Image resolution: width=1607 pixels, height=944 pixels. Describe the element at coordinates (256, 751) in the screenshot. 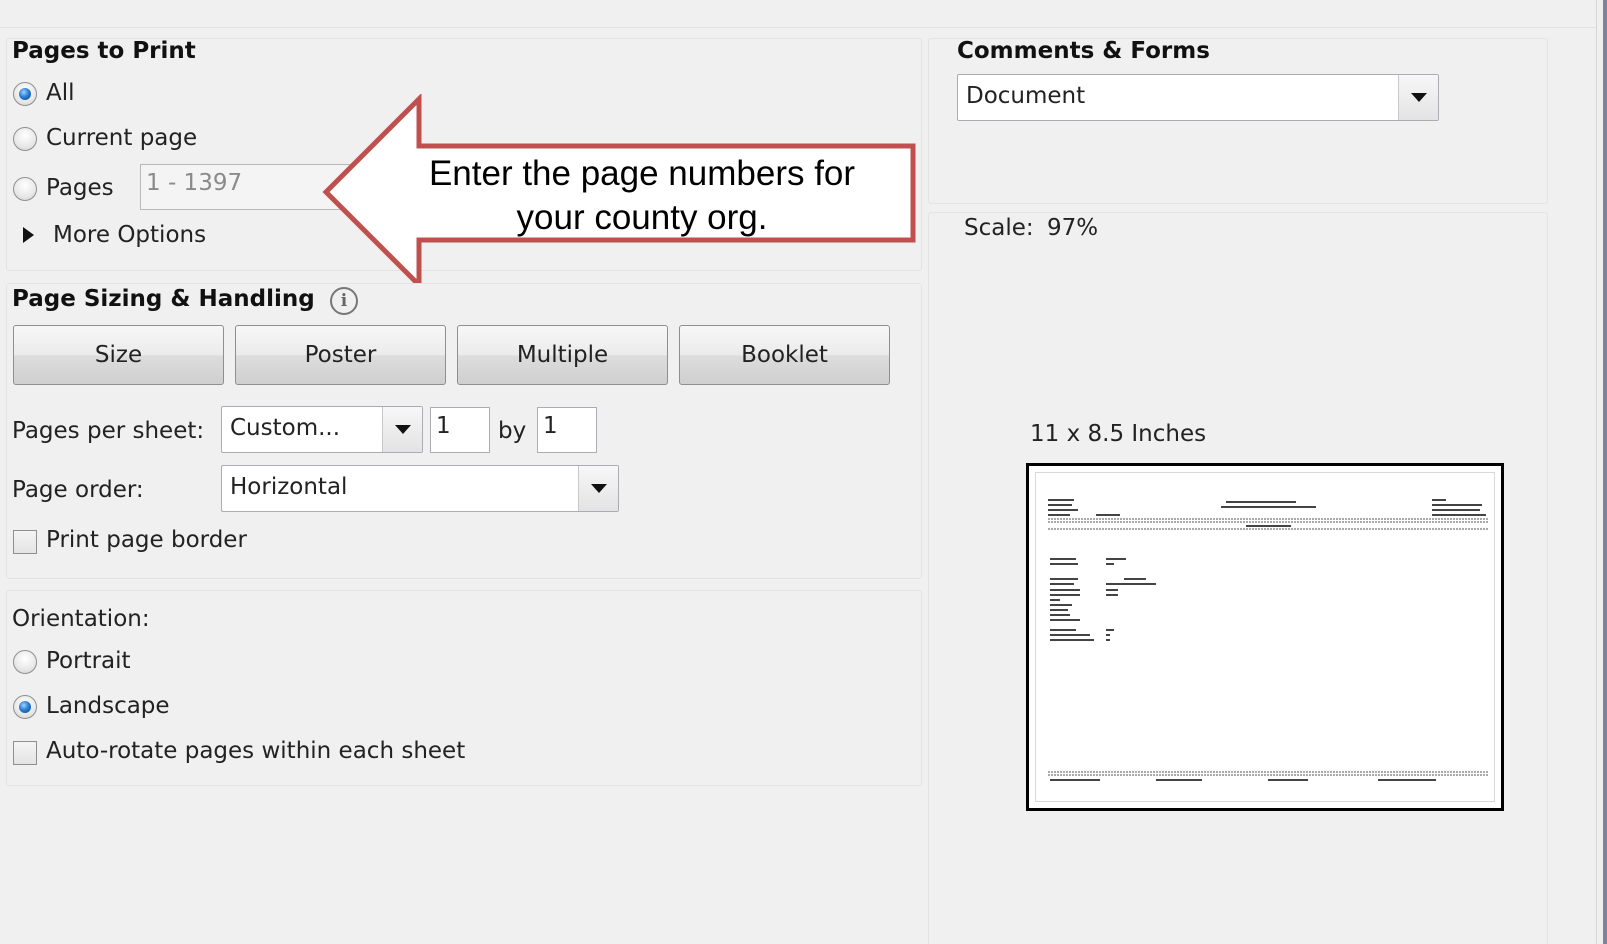

I see `auto-rotate-label: Auto-rotate pages within each sheet` at that location.